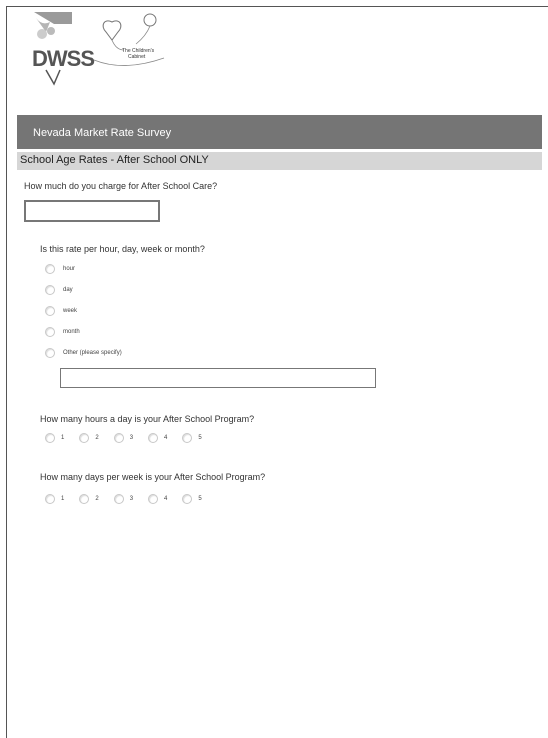 Image resolution: width=548 pixels, height=738 pixels. What do you see at coordinates (279, 132) in the screenshot?
I see `survey-header: Nevada Market Rate Survey` at bounding box center [279, 132].